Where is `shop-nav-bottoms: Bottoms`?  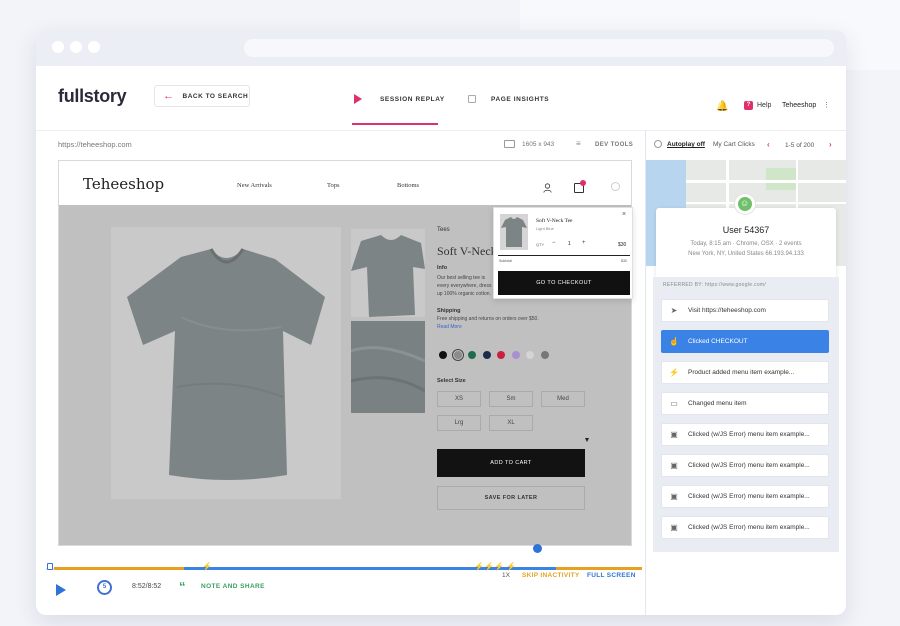 shop-nav-bottoms: Bottoms is located at coordinates (408, 185).